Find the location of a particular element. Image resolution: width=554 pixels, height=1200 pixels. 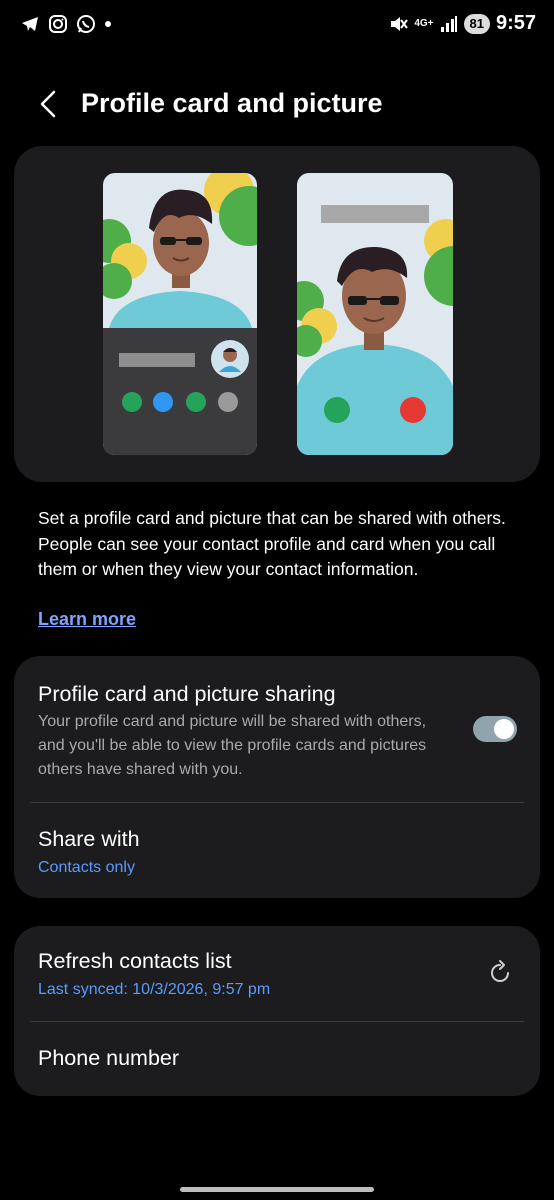

back-arrow-icon is located at coordinates (48, 104).